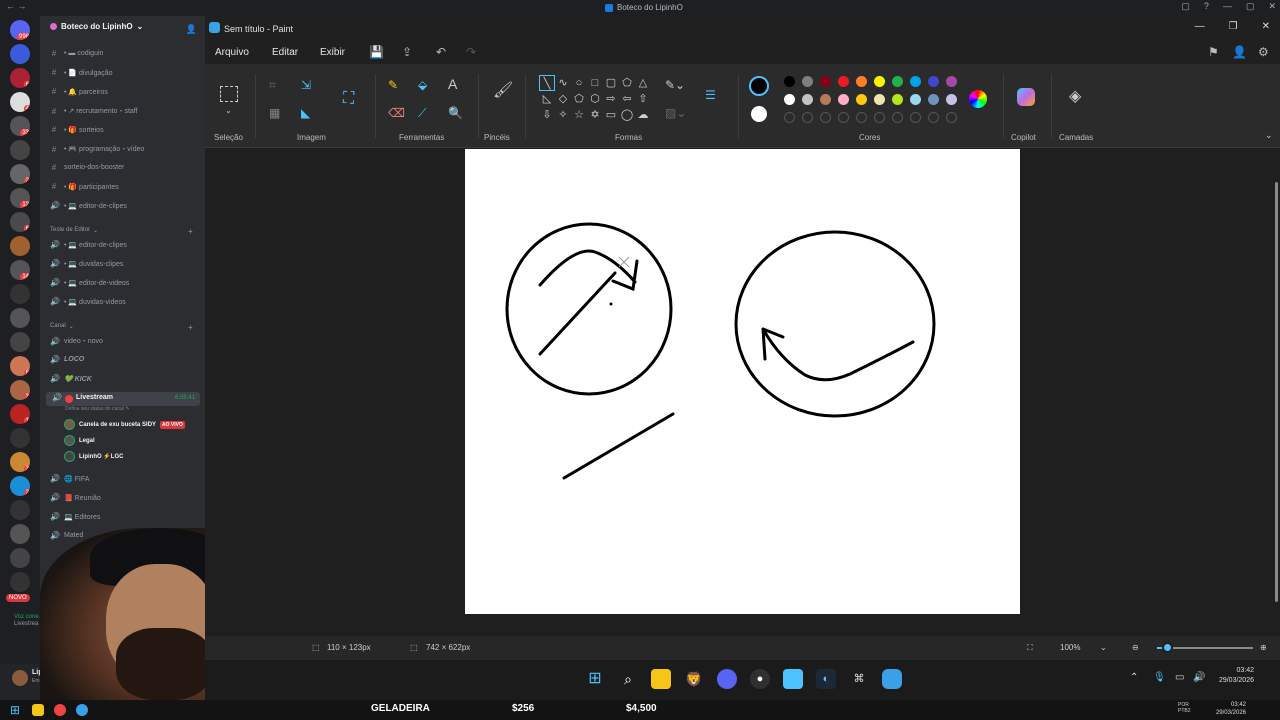 The image size is (1280, 720). What do you see at coordinates (20, 462) in the screenshot?
I see `server-icon: 3` at bounding box center [20, 462].